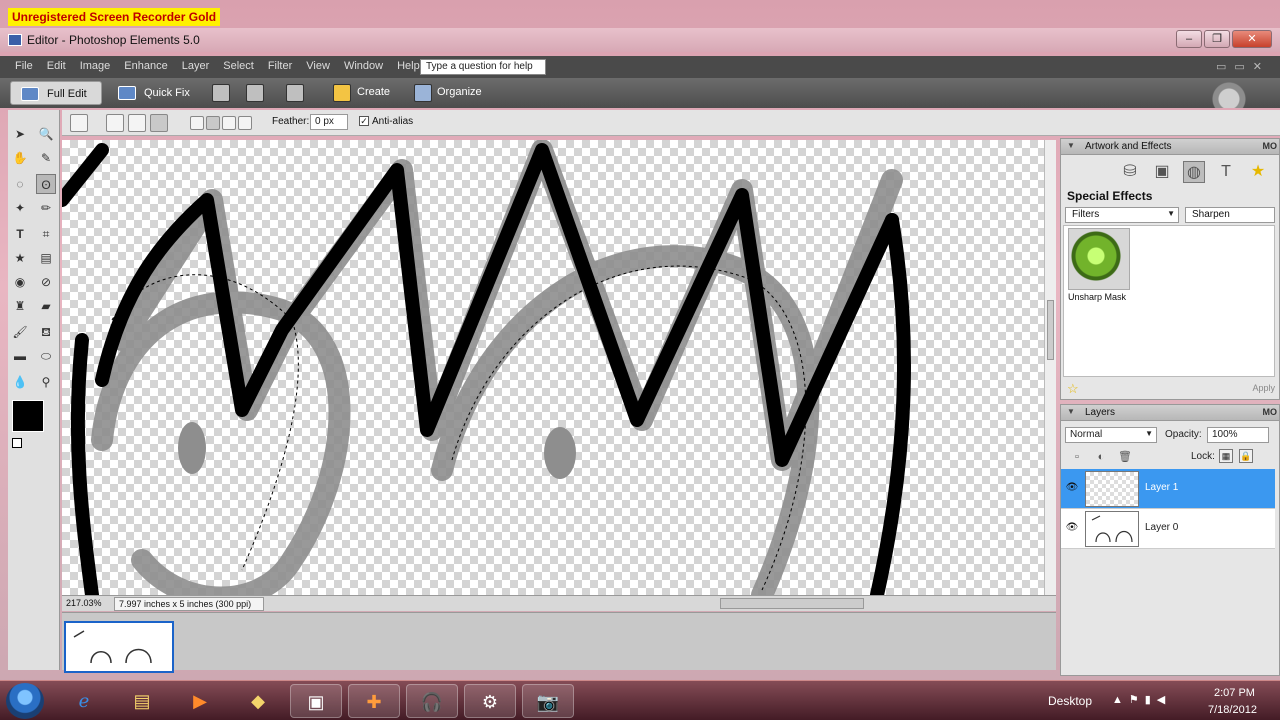  I want to click on move-tool-icon: ➤, so click(20, 134).